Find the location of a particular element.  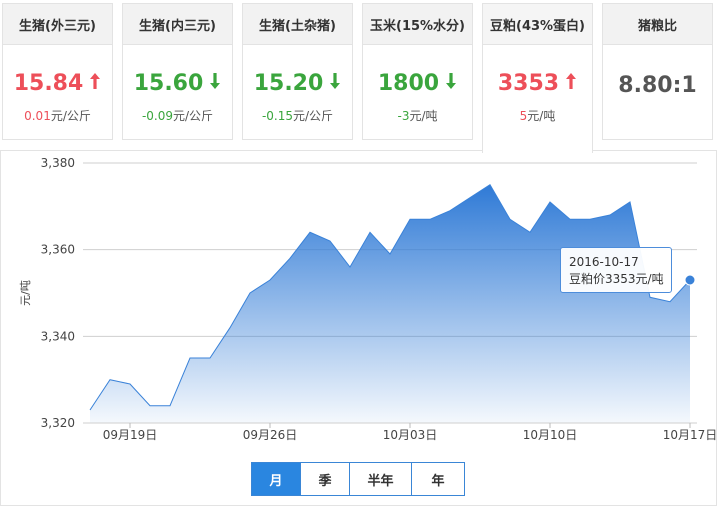

tile-value: 8.80:1 is located at coordinates (657, 85).